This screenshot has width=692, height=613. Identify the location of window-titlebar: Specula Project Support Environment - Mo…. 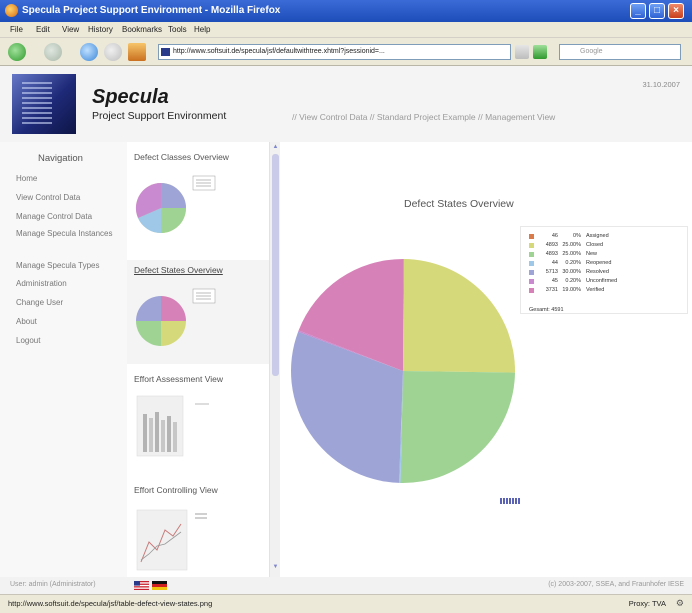
(346, 11).